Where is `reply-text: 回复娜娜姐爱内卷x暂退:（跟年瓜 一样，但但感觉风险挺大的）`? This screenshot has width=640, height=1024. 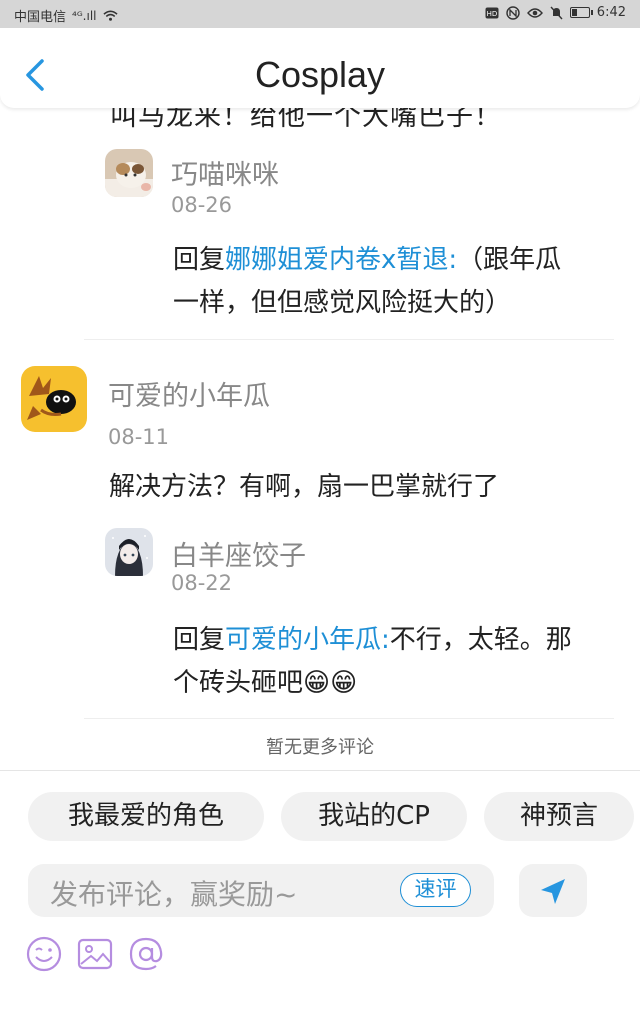 reply-text: 回复娜娜姐爱内卷x暂退:（跟年瓜 一样，但但感觉风险挺大的） is located at coordinates (393, 282).